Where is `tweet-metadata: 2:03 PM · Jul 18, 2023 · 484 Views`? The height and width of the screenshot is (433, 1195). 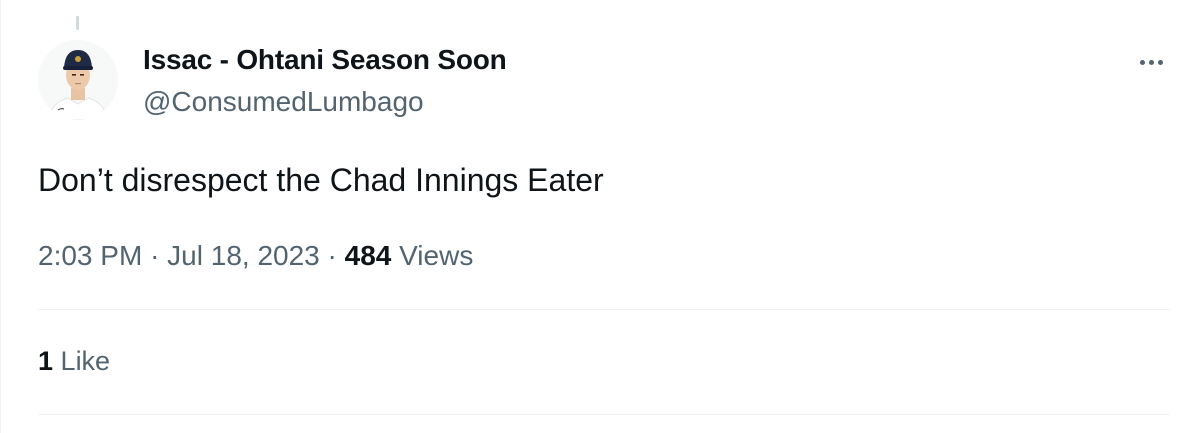
tweet-metadata: 2:03 PM · Jul 18, 2023 · 484 Views is located at coordinates (255, 256).